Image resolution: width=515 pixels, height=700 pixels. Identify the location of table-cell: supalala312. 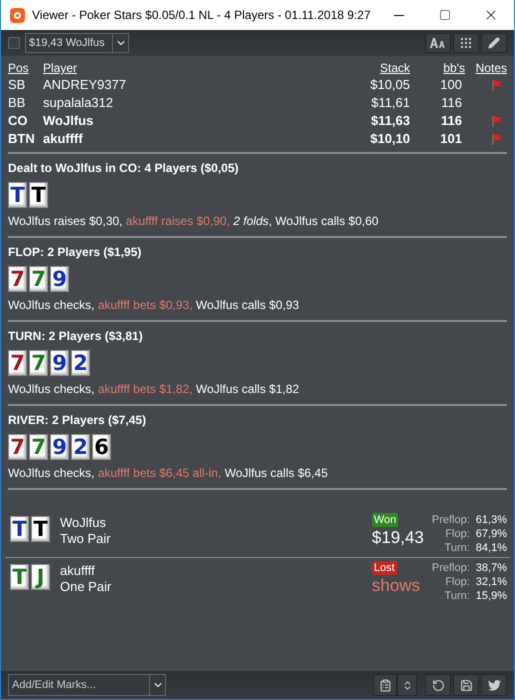
(78, 102).